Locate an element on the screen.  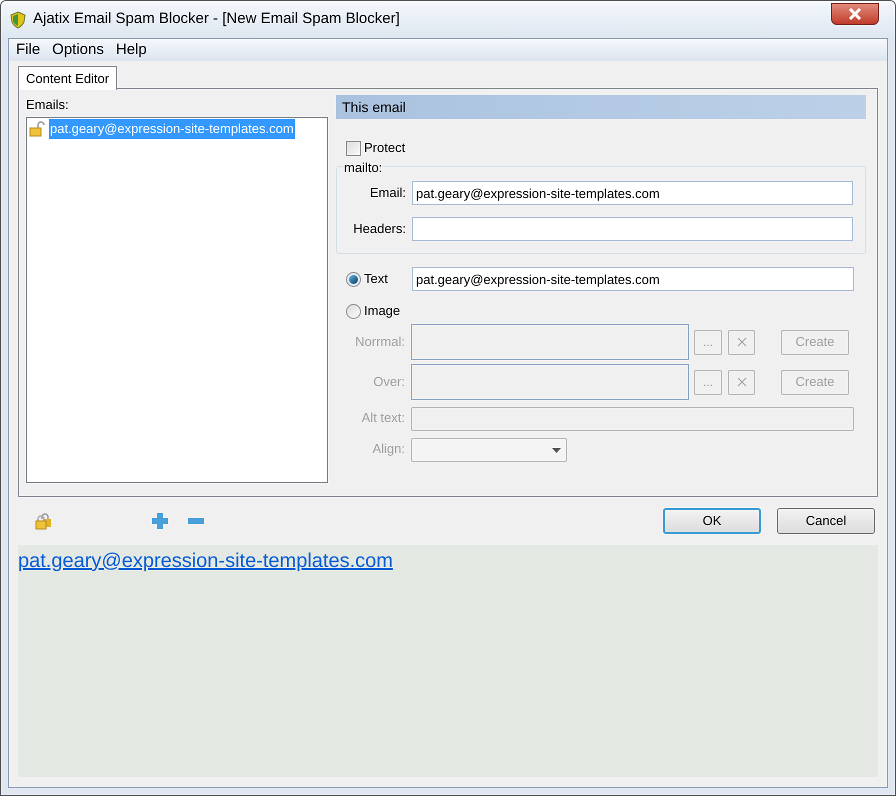
field-label: Norrmal: is located at coordinates (379, 342).